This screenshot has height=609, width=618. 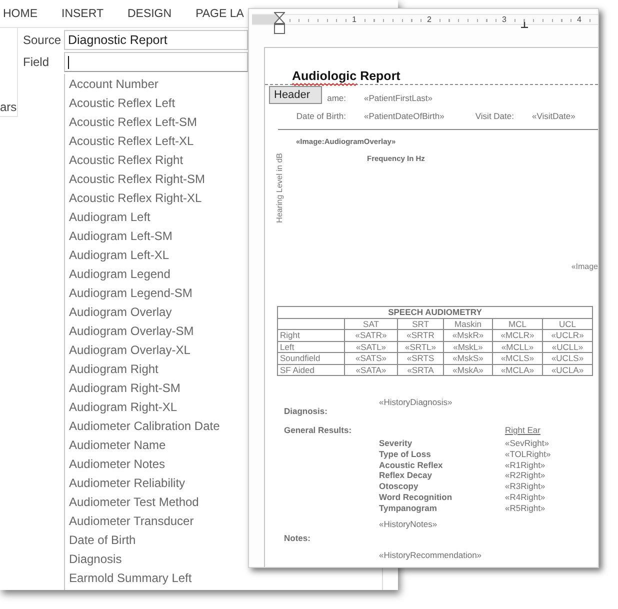 What do you see at coordinates (8, 107) in the screenshot?
I see `group-label: ars` at bounding box center [8, 107].